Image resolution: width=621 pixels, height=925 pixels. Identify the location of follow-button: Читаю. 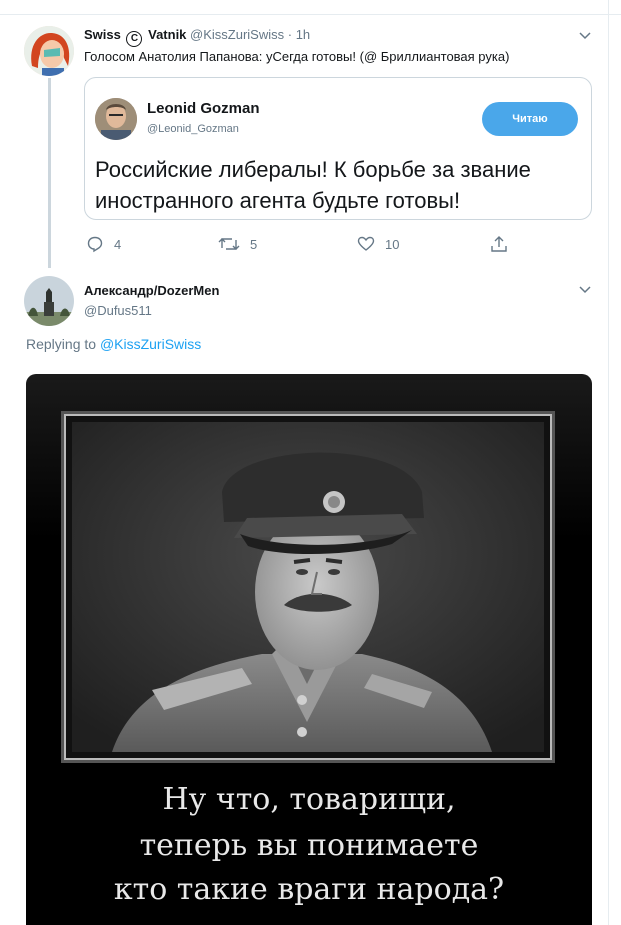
(530, 119).